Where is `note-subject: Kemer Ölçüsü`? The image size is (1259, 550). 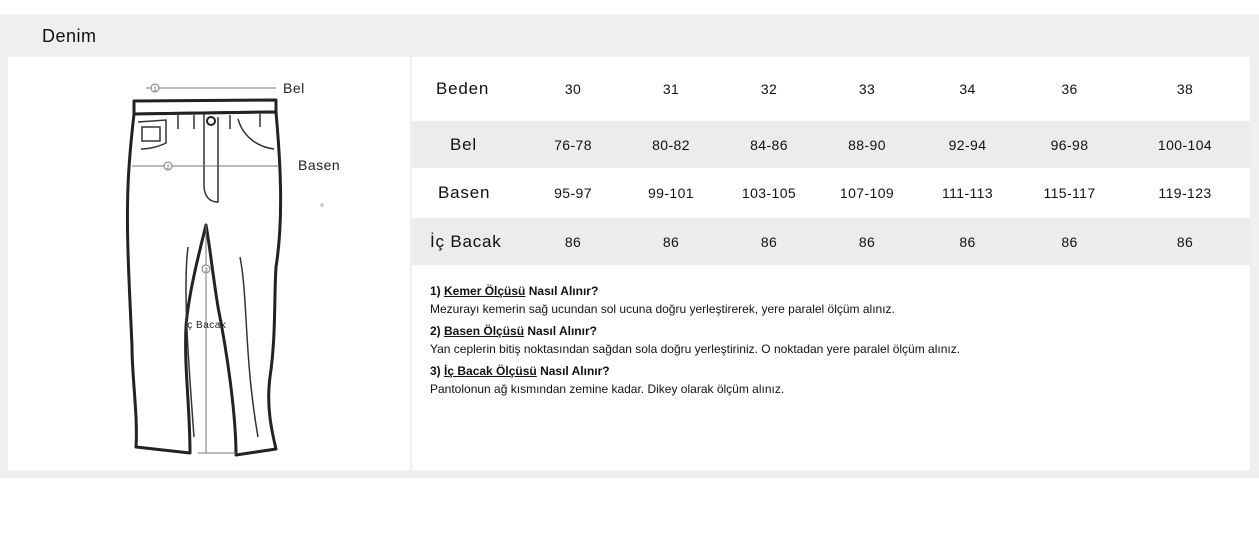
note-subject: Kemer Ölçüsü is located at coordinates (485, 291).